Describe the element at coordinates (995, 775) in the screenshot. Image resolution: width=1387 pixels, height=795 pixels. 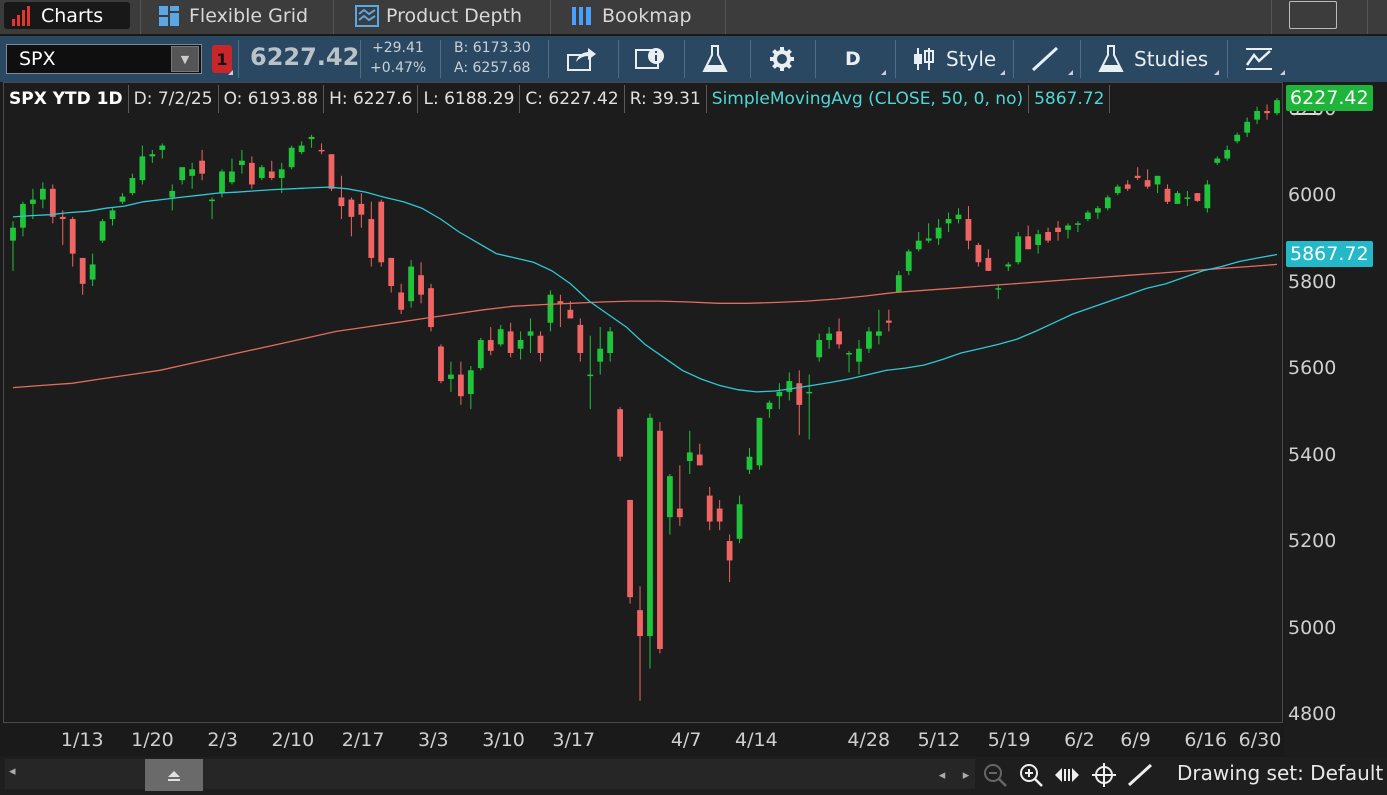
I see `zoom-out-icon` at that location.